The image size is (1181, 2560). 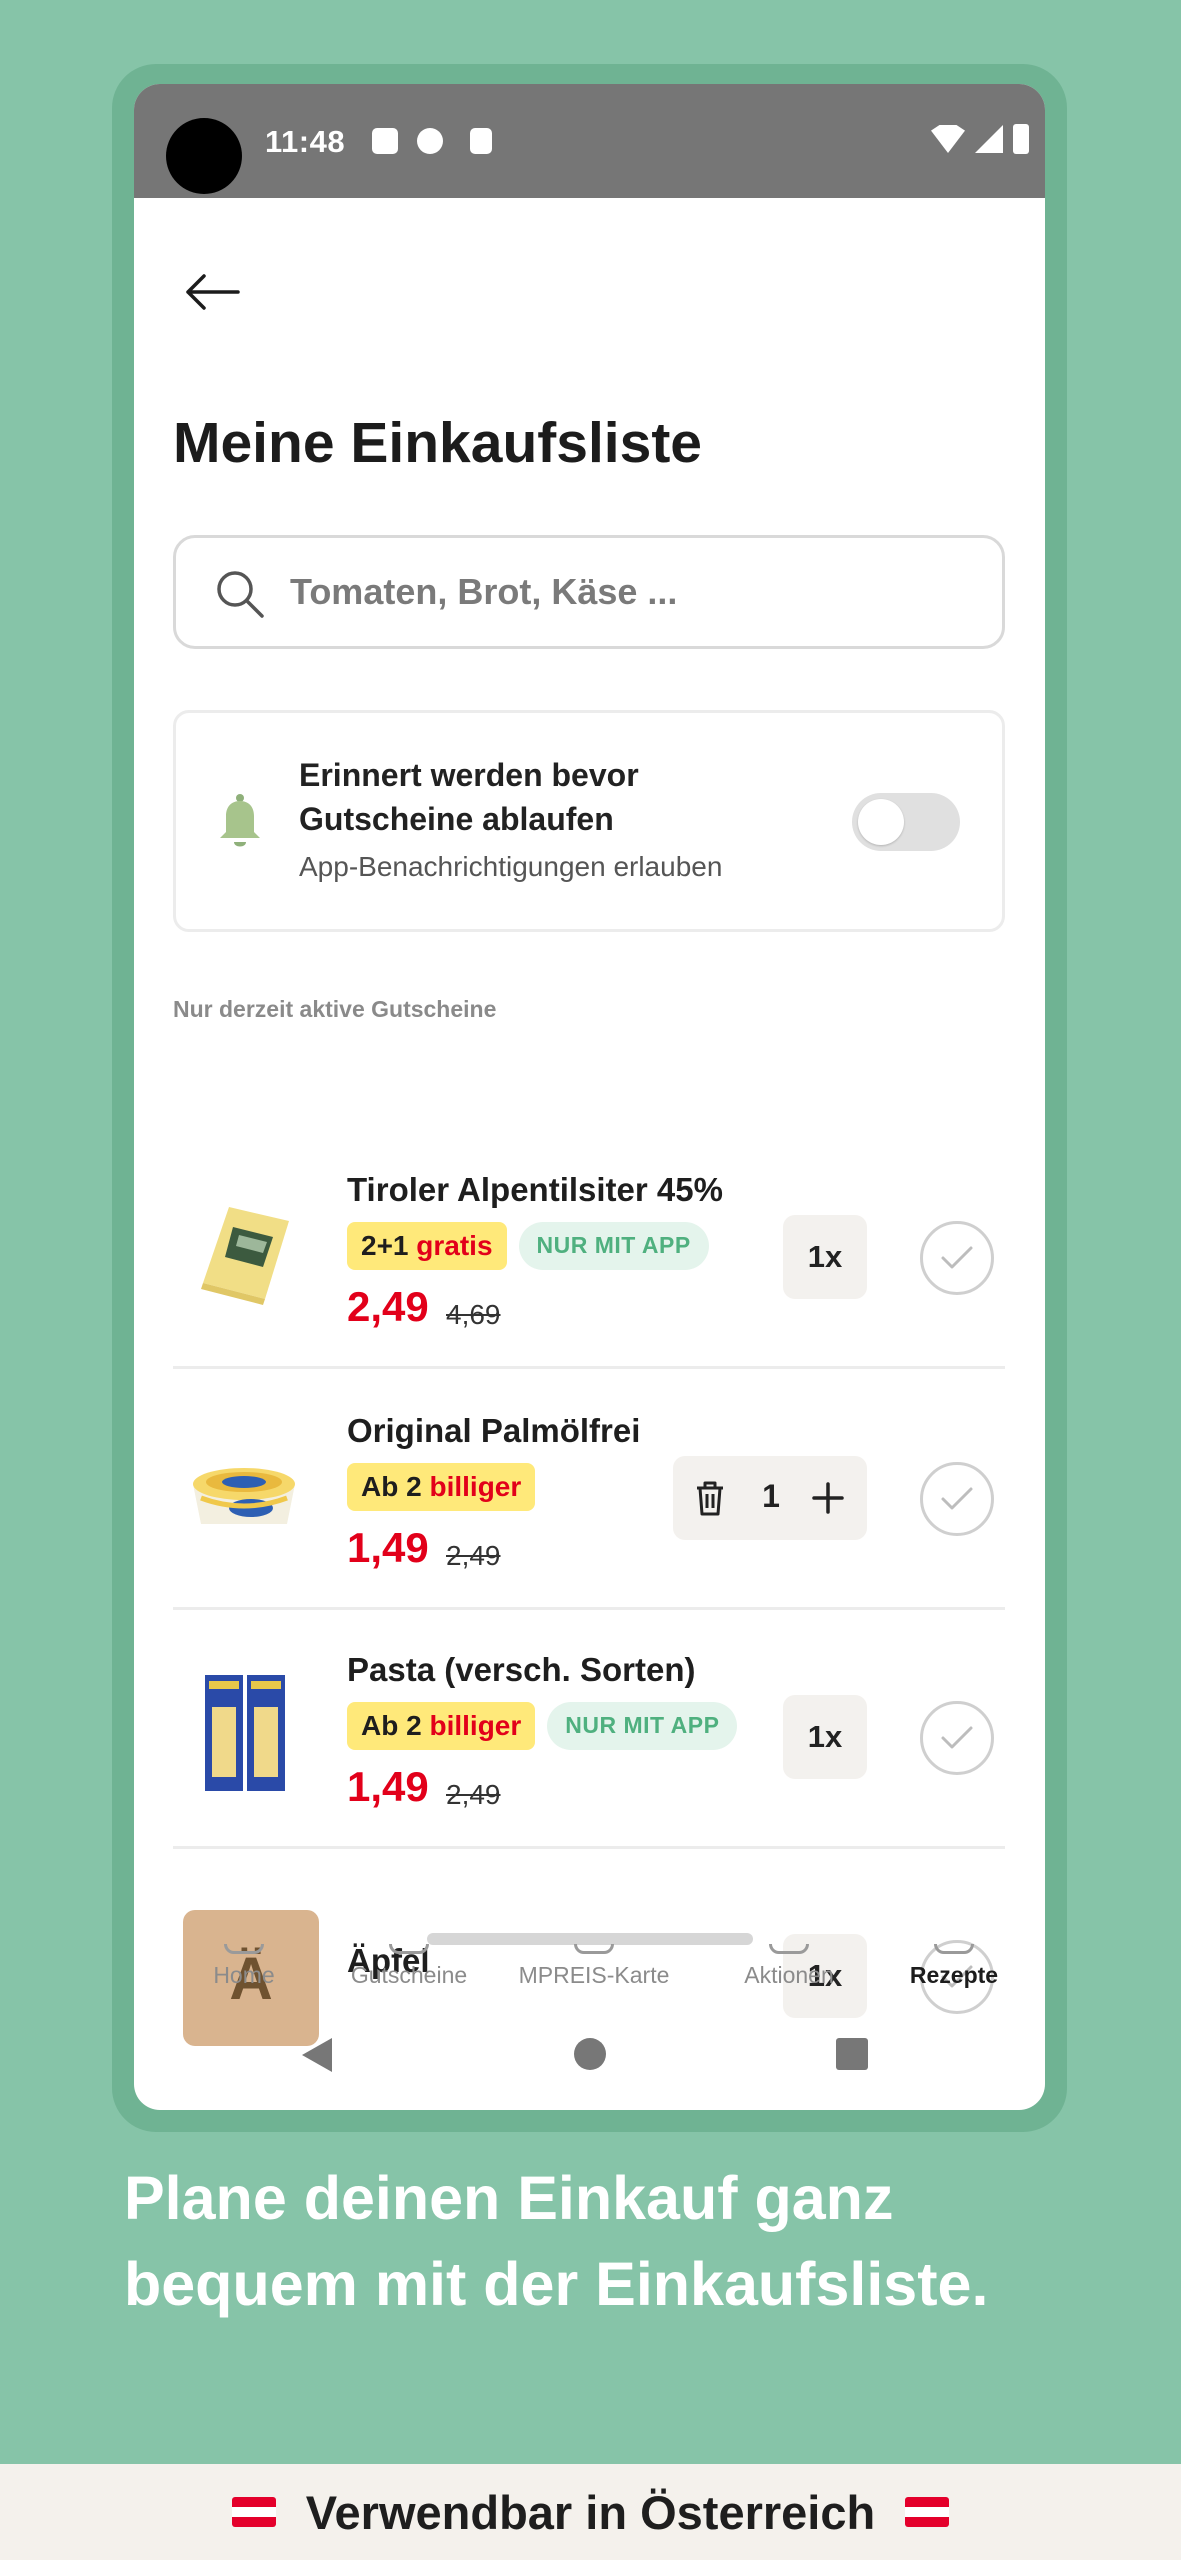 What do you see at coordinates (594, 1949) in the screenshot?
I see `card-icon` at bounding box center [594, 1949].